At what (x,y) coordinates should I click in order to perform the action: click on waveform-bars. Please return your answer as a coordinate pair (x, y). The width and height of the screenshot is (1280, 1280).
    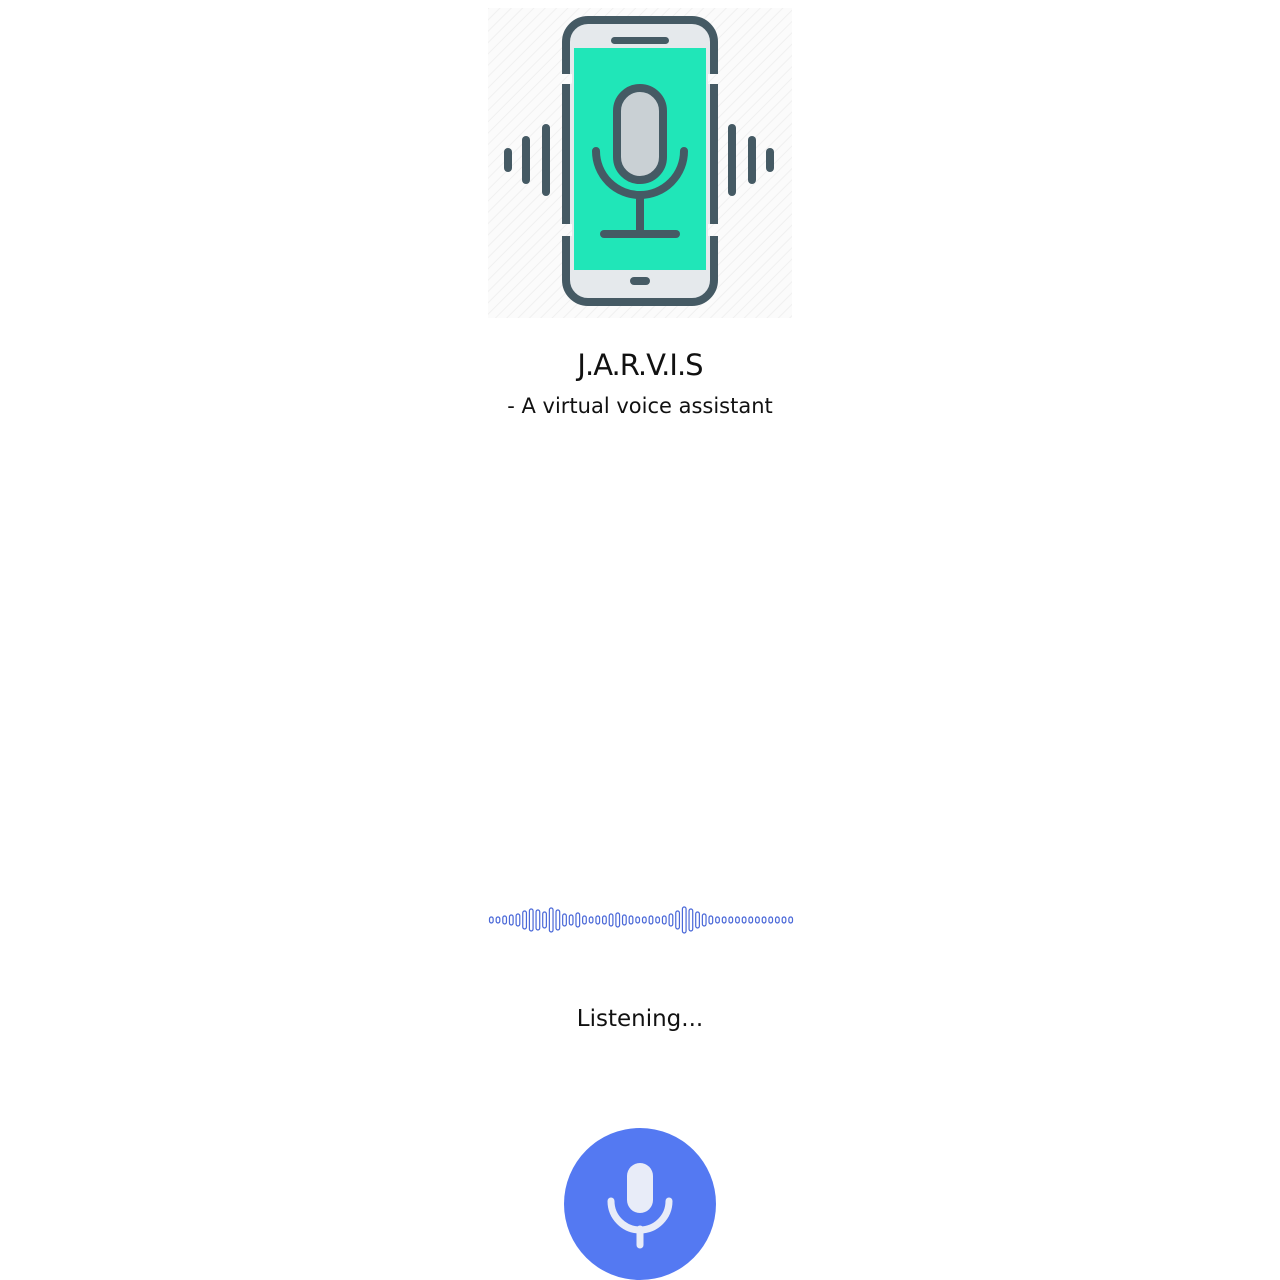
    Looking at the image, I should click on (641, 920).